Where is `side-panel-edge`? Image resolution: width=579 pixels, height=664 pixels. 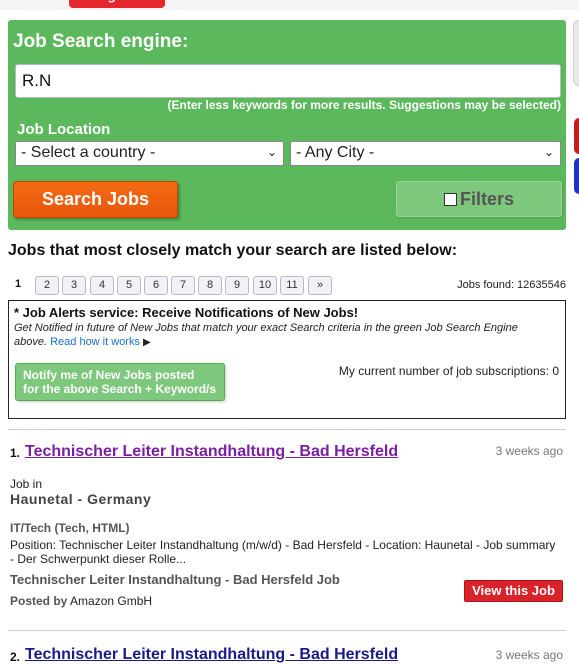 side-panel-edge is located at coordinates (576, 53).